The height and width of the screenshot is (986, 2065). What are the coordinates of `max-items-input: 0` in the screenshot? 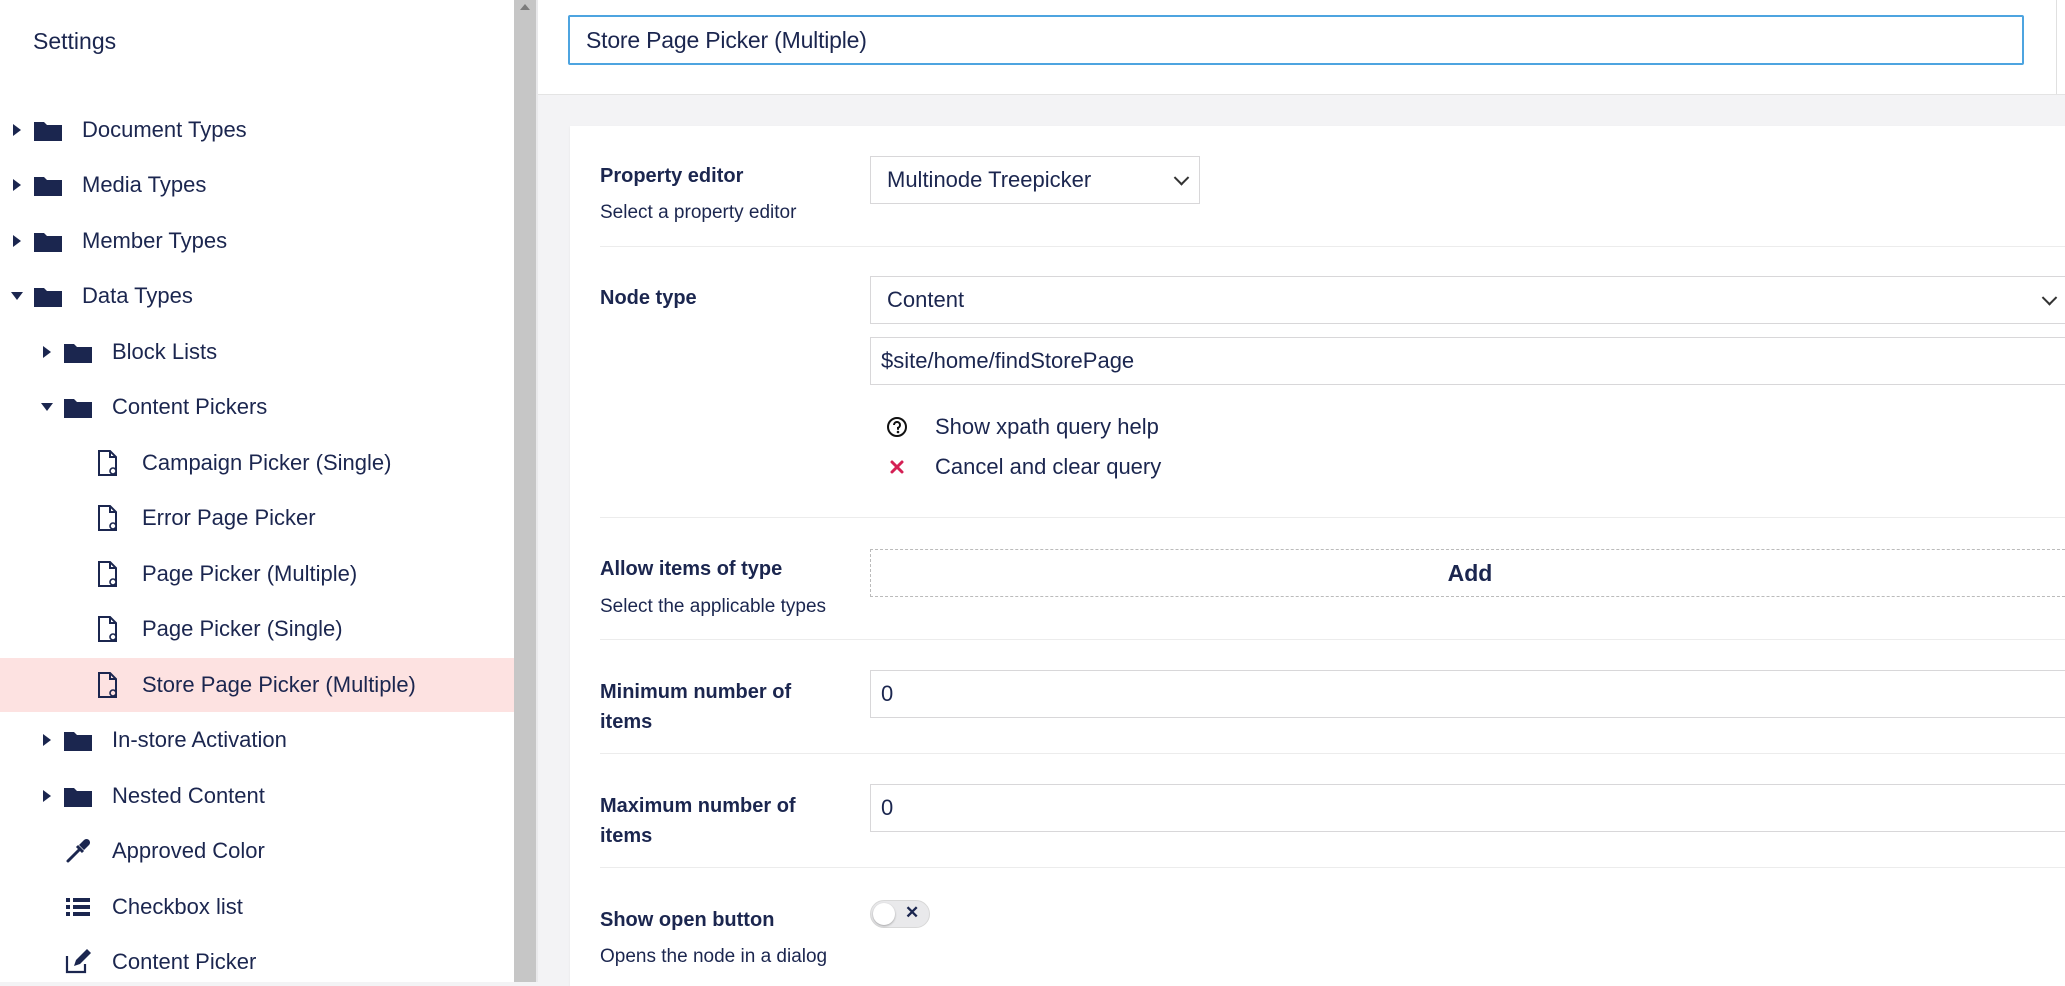 It's located at (1467, 808).